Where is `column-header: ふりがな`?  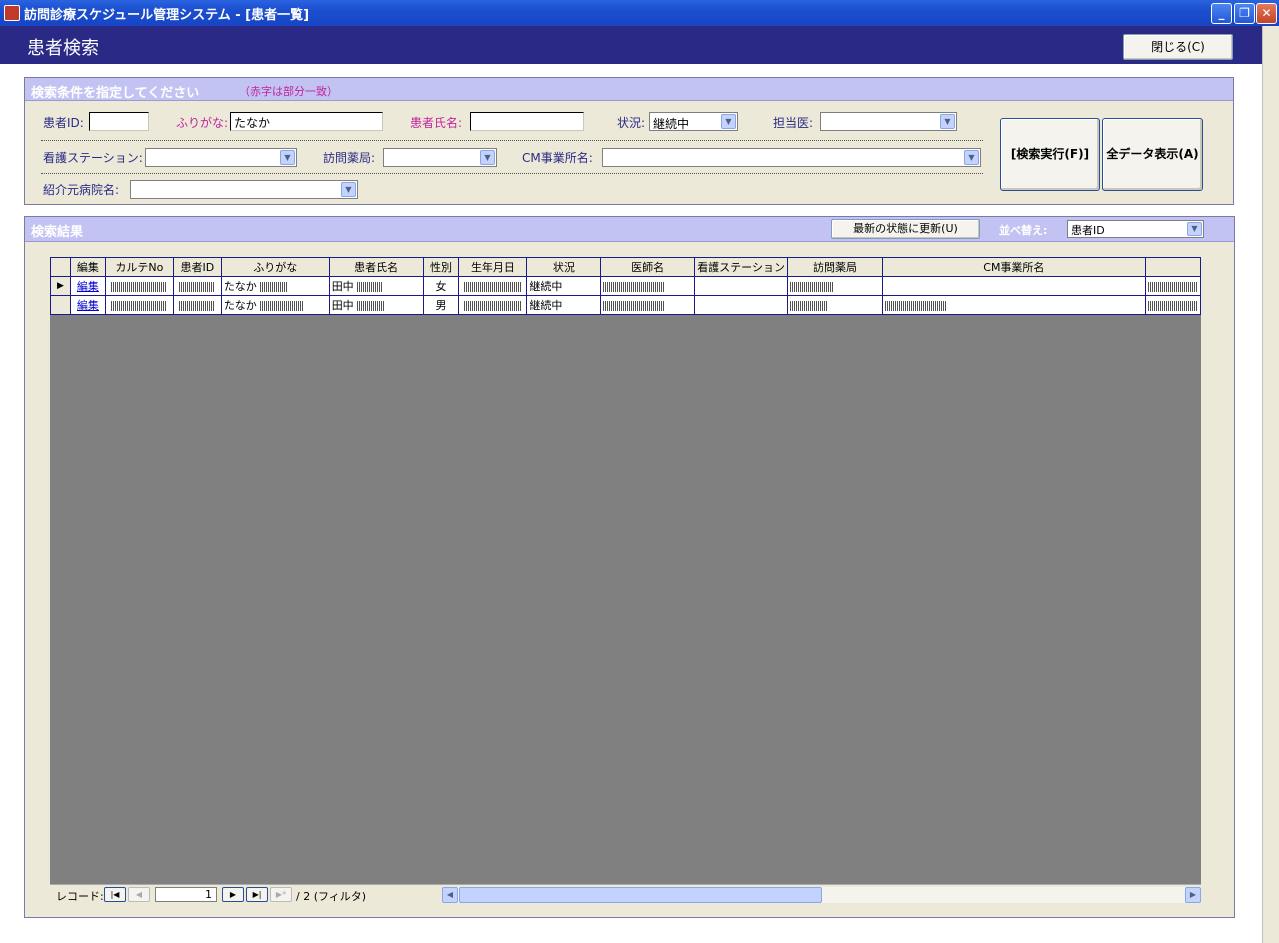
column-header: ふりがな is located at coordinates (275, 267).